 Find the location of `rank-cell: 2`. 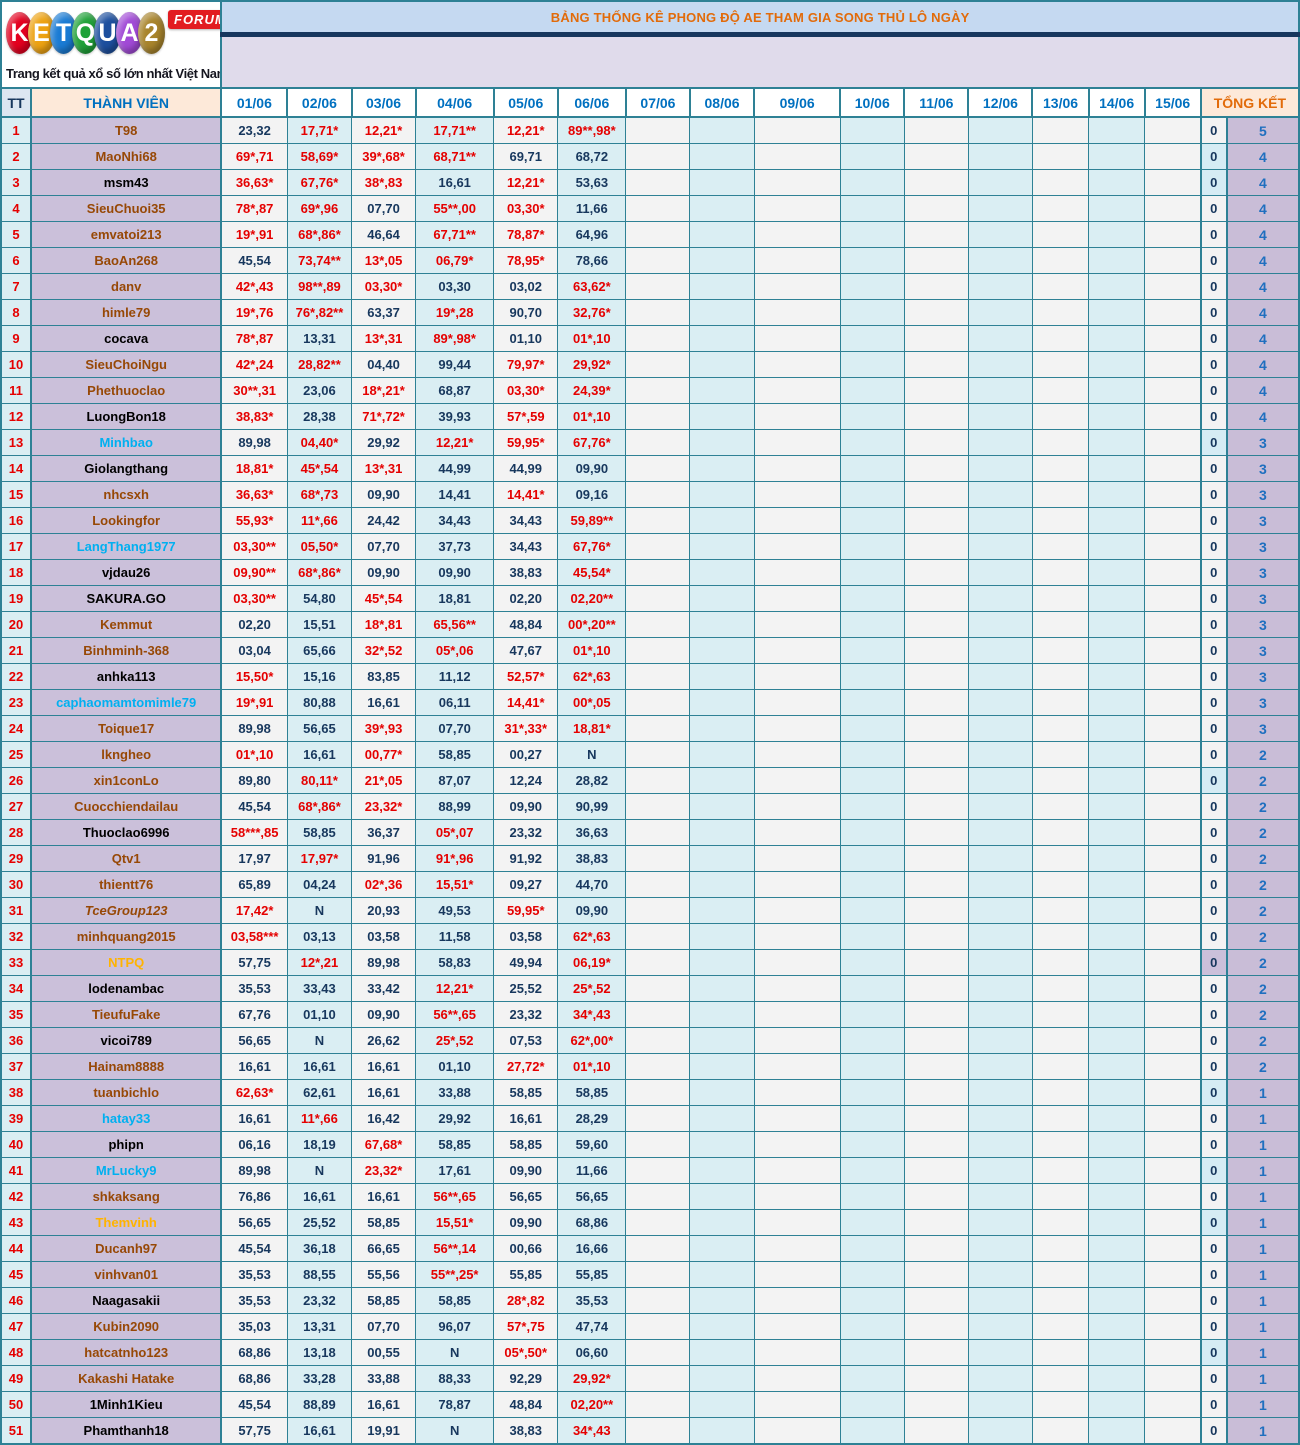

rank-cell: 2 is located at coordinates (16, 156).